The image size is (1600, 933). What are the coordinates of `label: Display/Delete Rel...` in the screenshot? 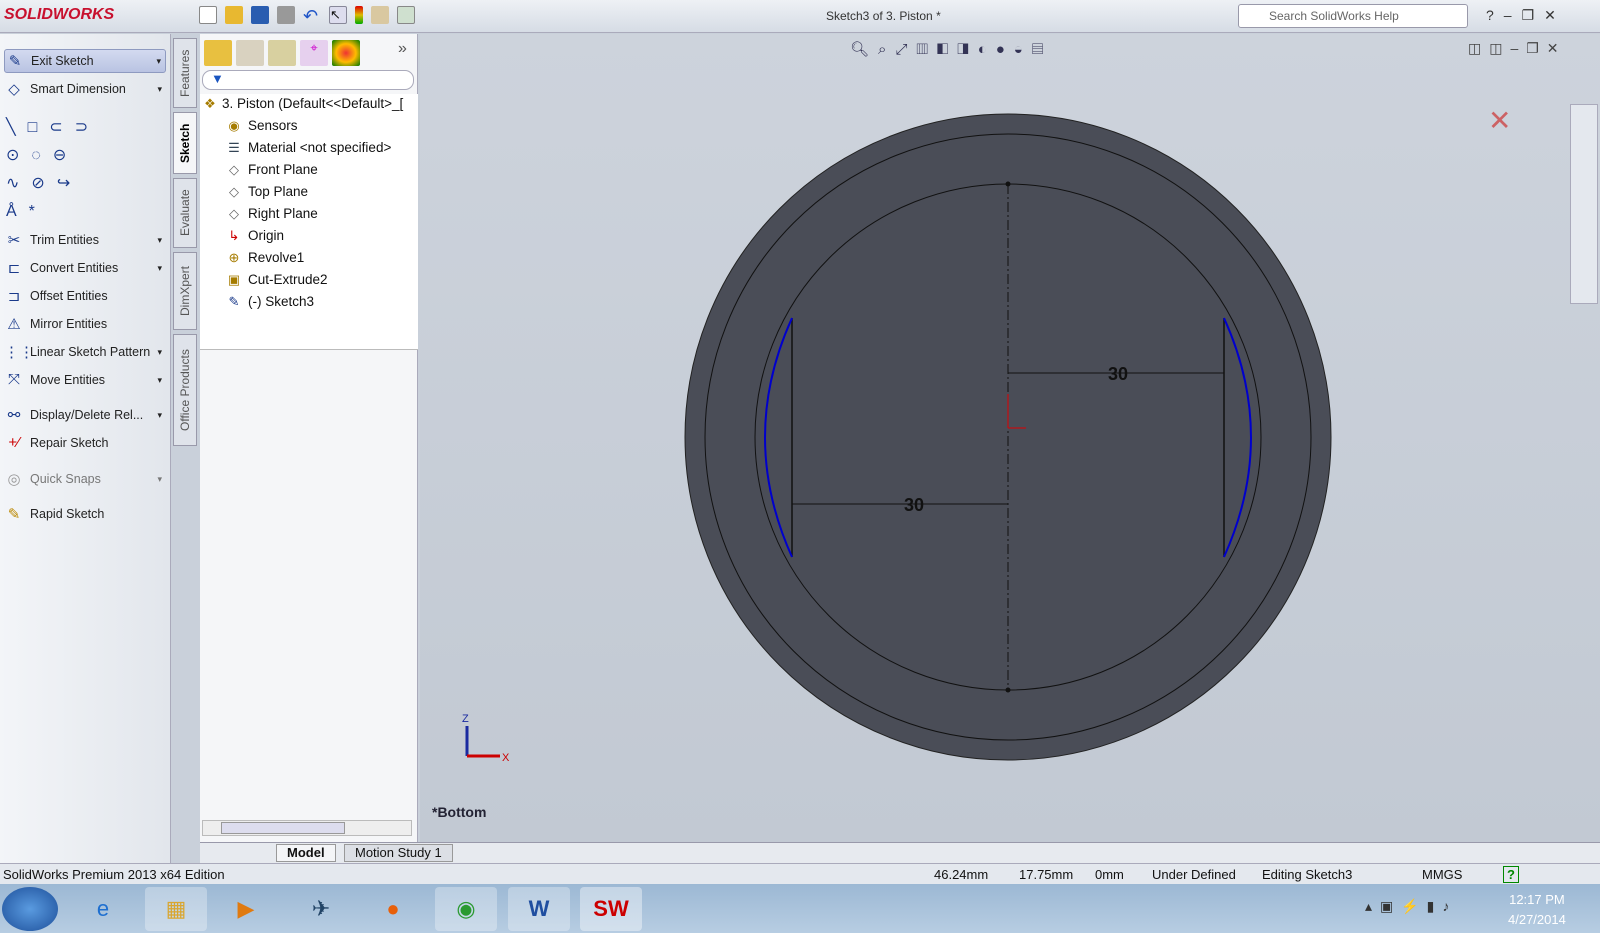 It's located at (87, 415).